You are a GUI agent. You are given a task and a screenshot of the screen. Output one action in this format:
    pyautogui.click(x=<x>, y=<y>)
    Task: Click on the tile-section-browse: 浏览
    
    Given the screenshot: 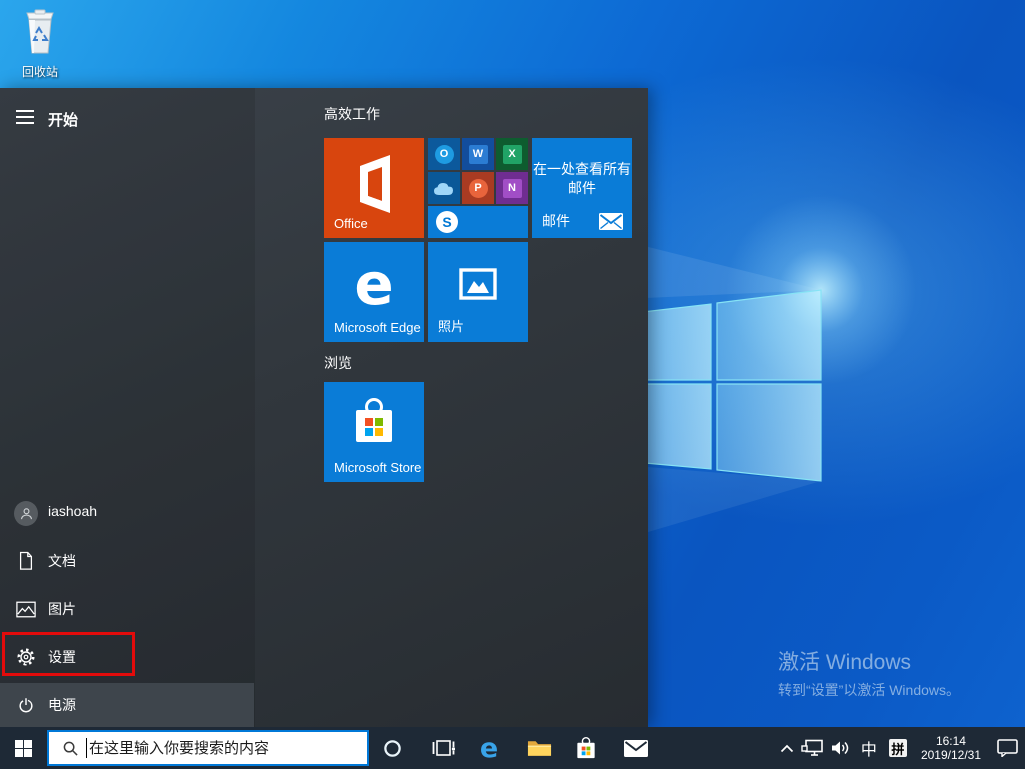 What is the action you would take?
    pyautogui.click(x=338, y=363)
    